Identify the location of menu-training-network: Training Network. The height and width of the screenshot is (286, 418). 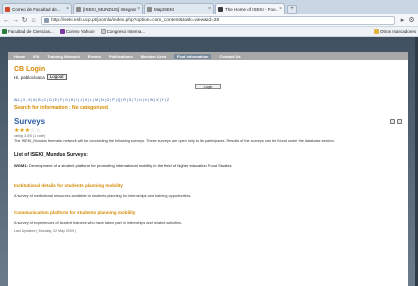
(63, 56).